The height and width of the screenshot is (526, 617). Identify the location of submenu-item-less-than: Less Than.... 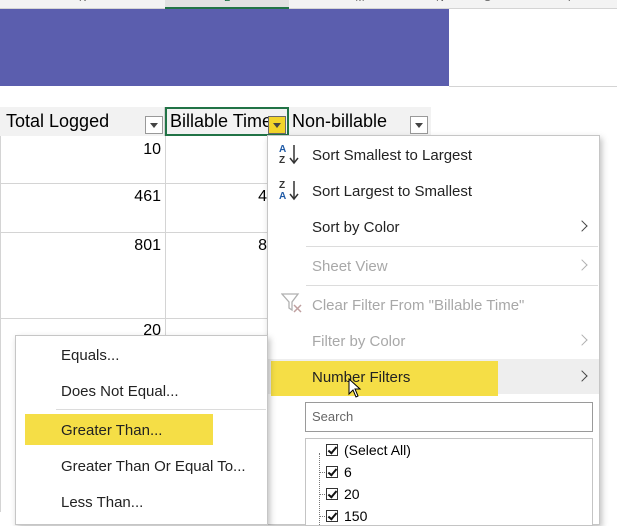
(102, 502).